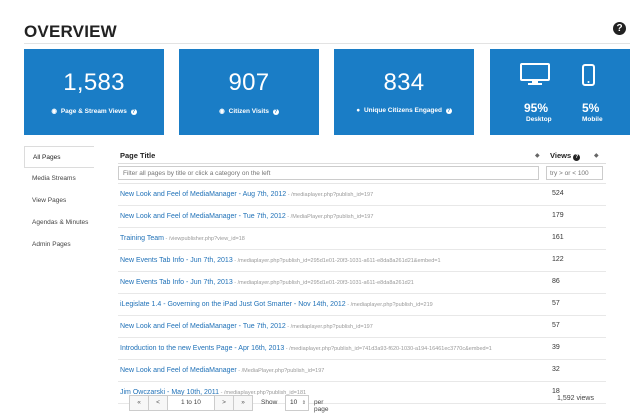  What do you see at coordinates (536, 108) in the screenshot?
I see `desktop-percent: 95%` at bounding box center [536, 108].